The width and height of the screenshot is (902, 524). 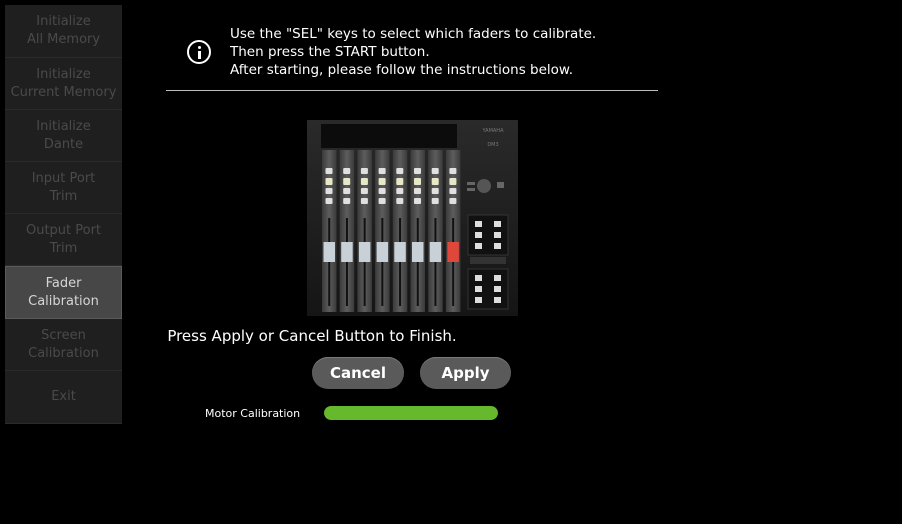 I want to click on divider, so click(x=412, y=90).